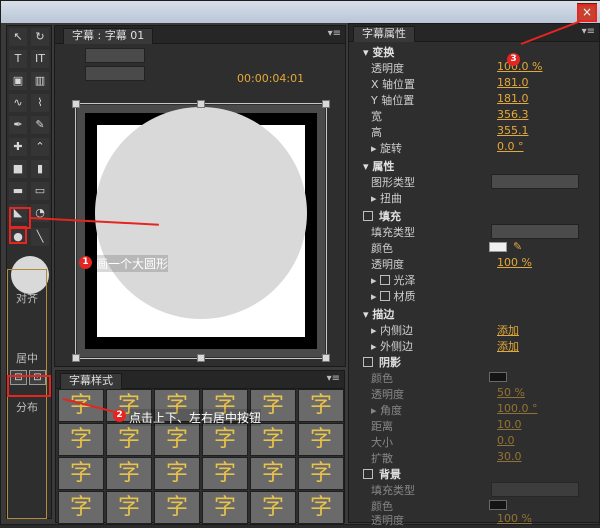 This screenshot has height=528, width=600. Describe the element at coordinates (115, 55) in the screenshot. I see `font-family-select` at that location.